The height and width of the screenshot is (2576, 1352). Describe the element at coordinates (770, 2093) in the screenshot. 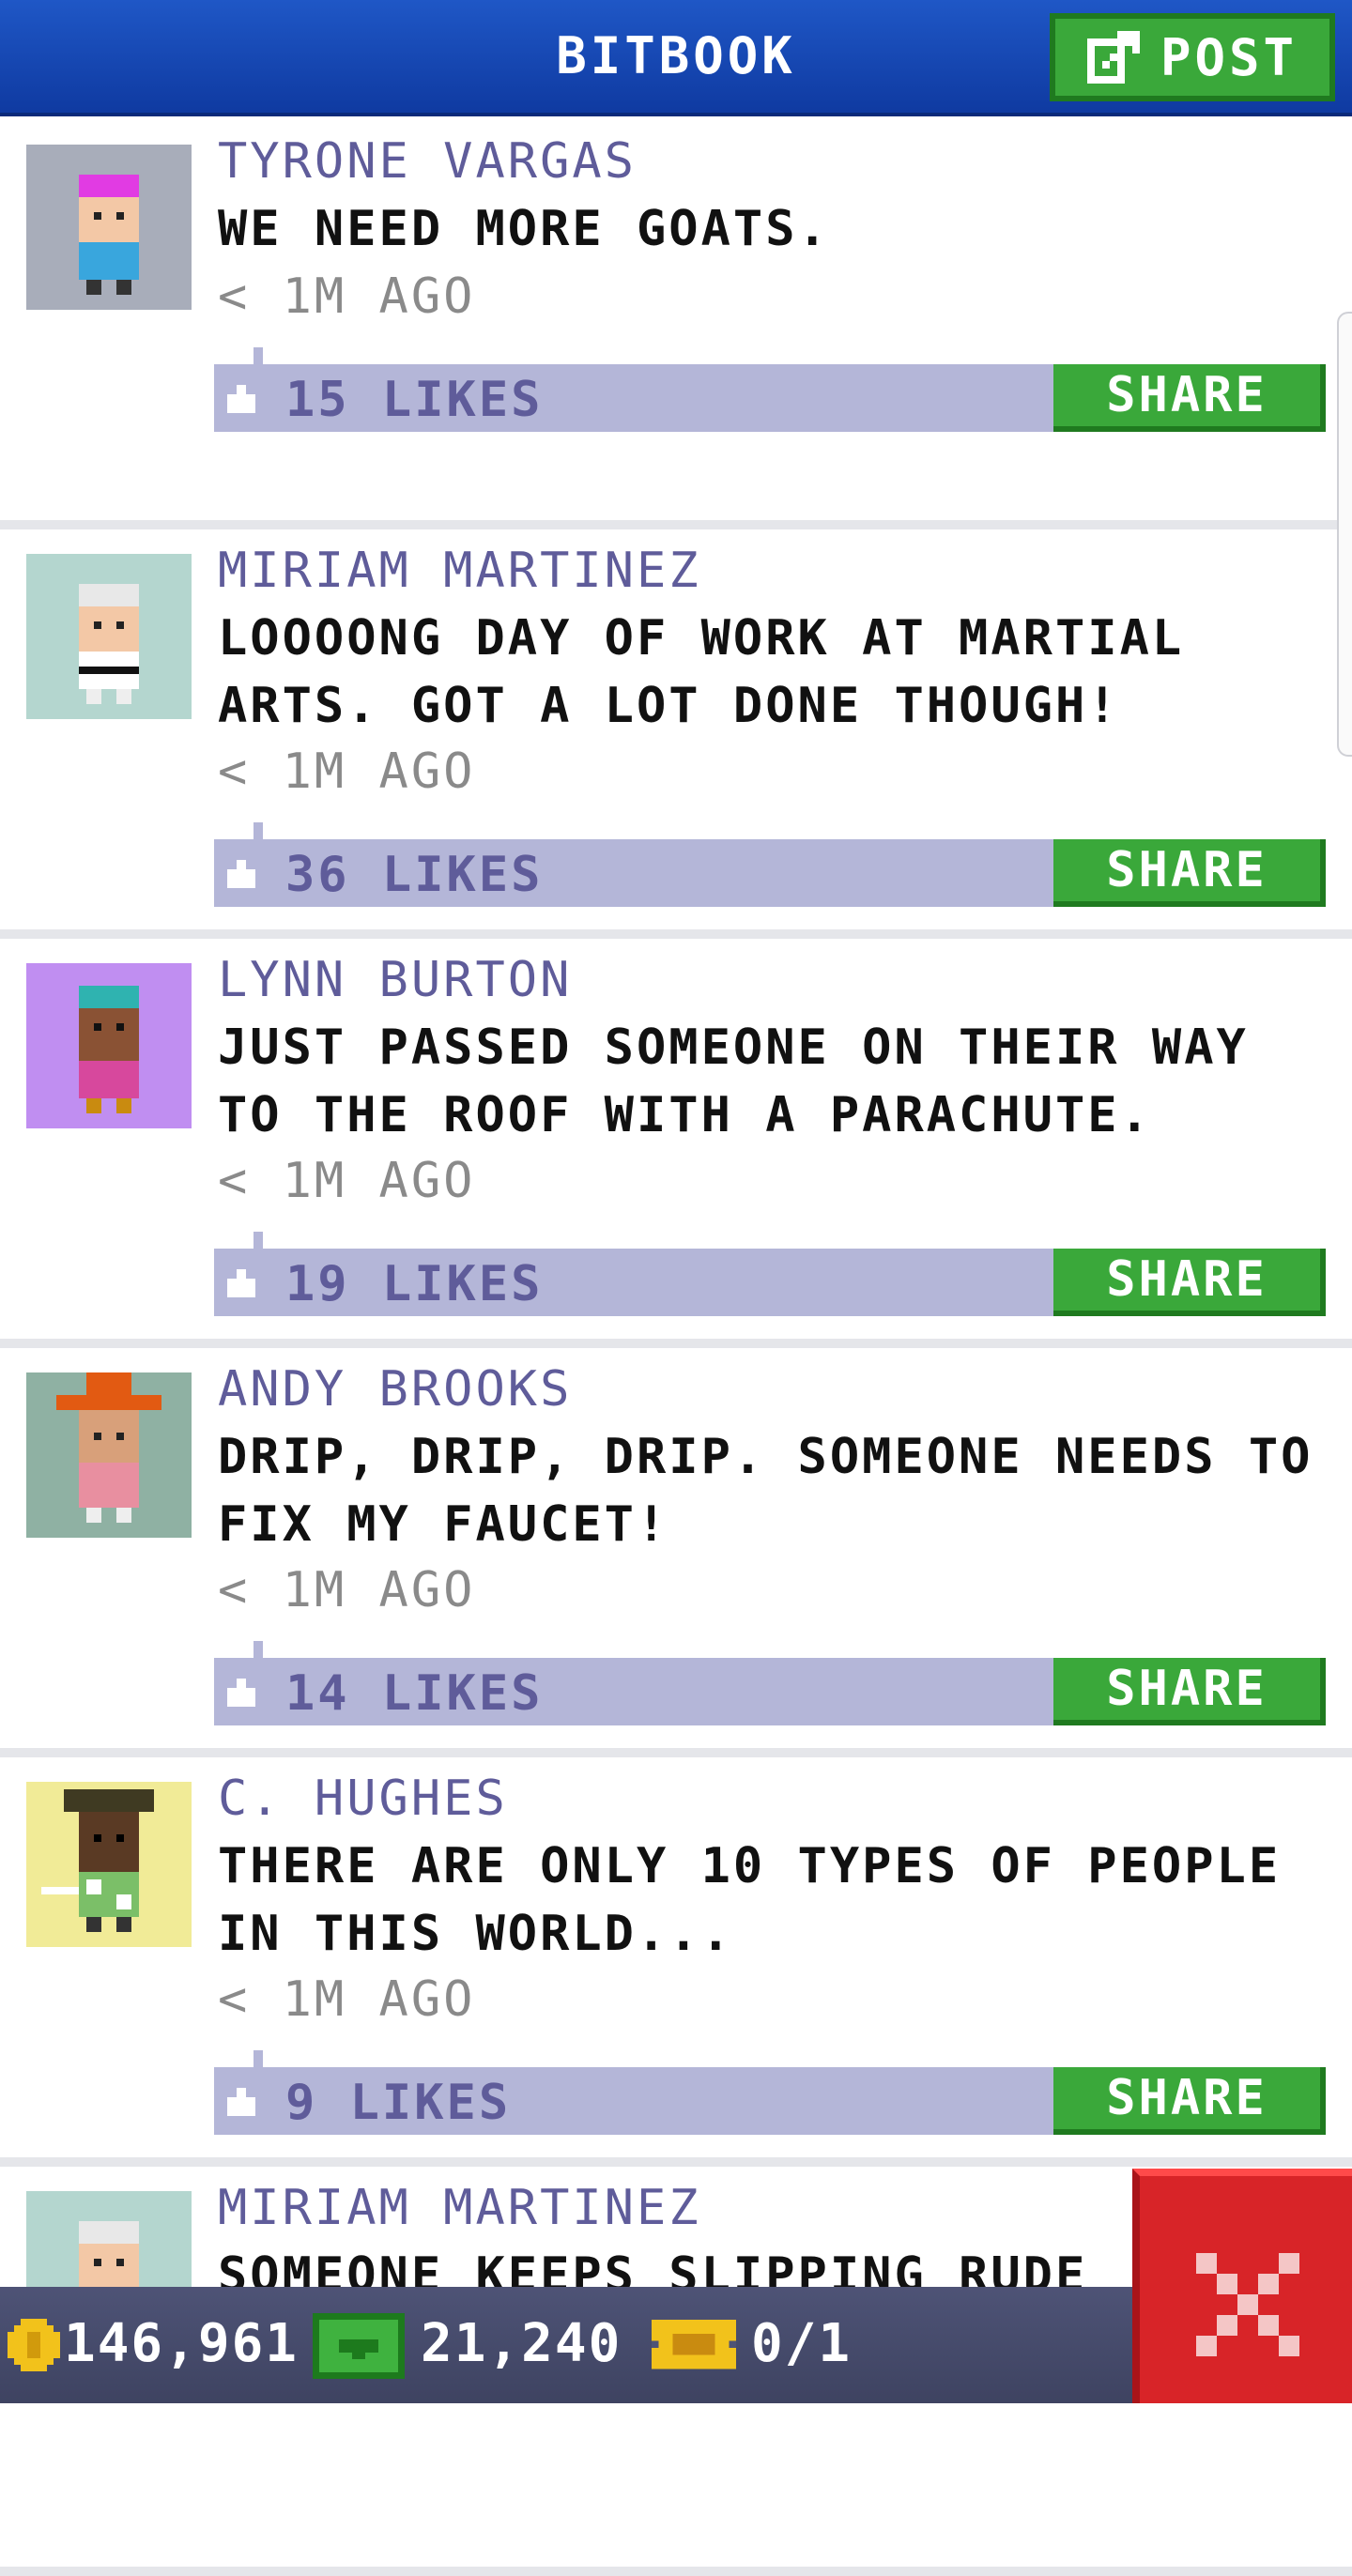

I see `like-bar: 9 LIKES SHARE` at that location.